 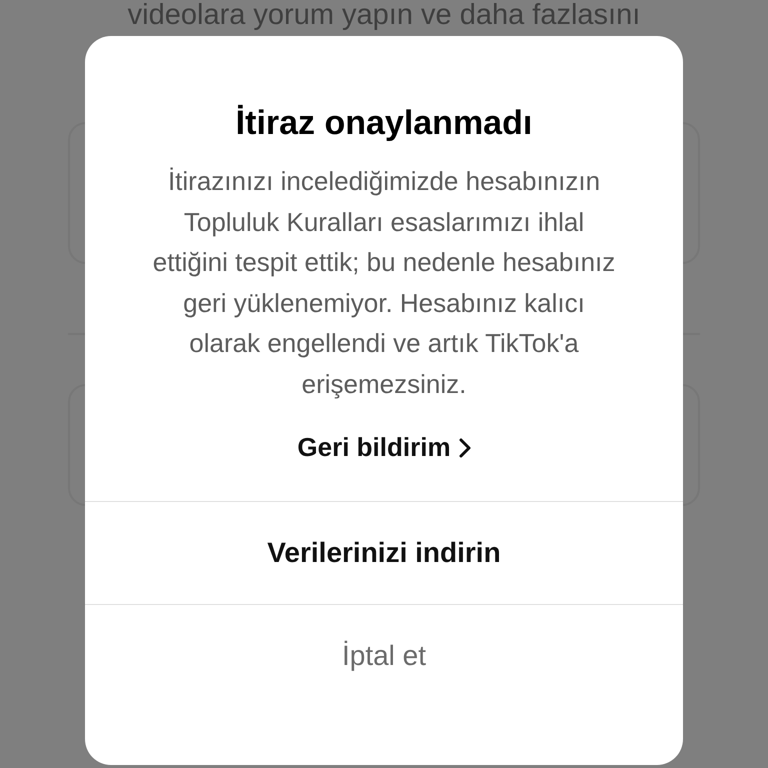 I want to click on feedback-link: Geri bildirim, so click(x=384, y=447).